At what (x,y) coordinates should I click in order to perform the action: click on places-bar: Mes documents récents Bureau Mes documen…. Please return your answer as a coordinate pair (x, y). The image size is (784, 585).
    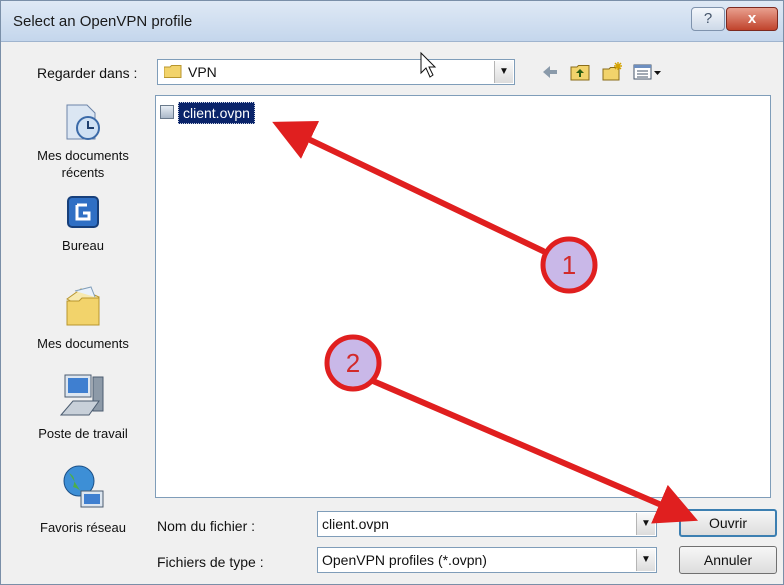
    Looking at the image, I should click on (83, 330).